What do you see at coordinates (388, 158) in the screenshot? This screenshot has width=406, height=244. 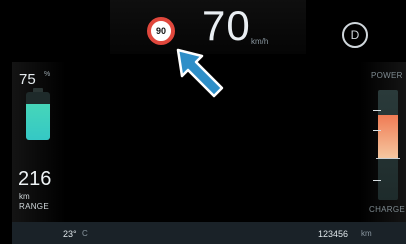 I see `power-zero-line` at bounding box center [388, 158].